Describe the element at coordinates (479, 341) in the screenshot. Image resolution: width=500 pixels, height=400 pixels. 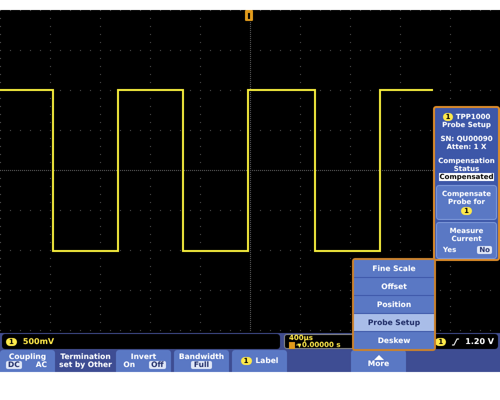
I see `trigger-level: 1.20 V` at that location.